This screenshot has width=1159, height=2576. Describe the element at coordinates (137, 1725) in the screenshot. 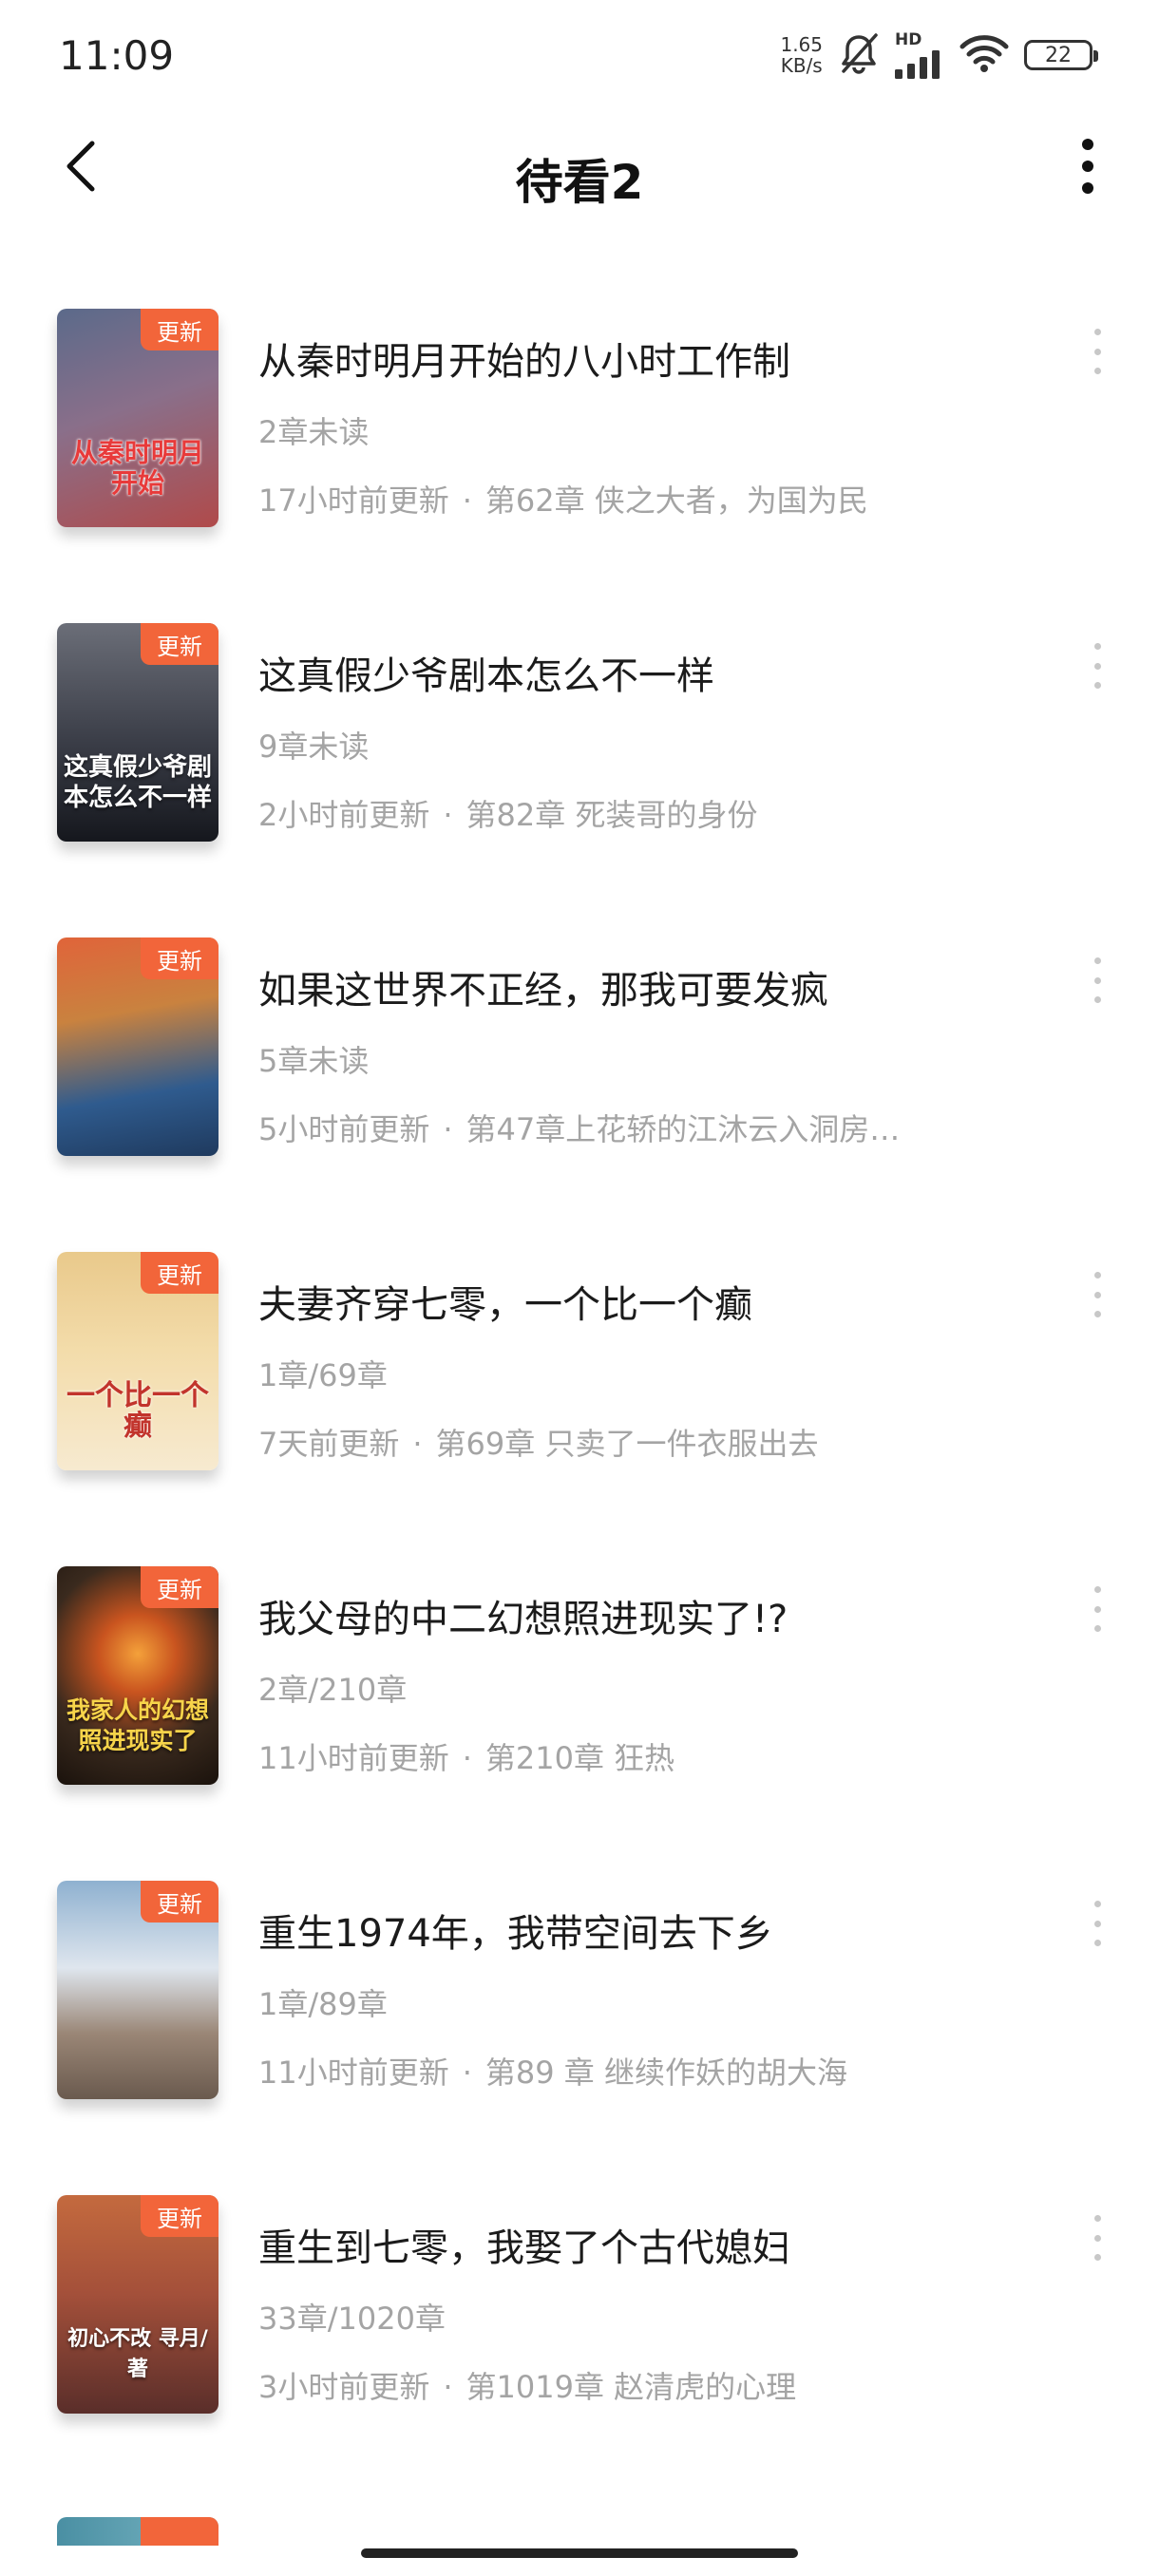

I see `cover-title-art: 我家人的幻想照进现实了` at that location.